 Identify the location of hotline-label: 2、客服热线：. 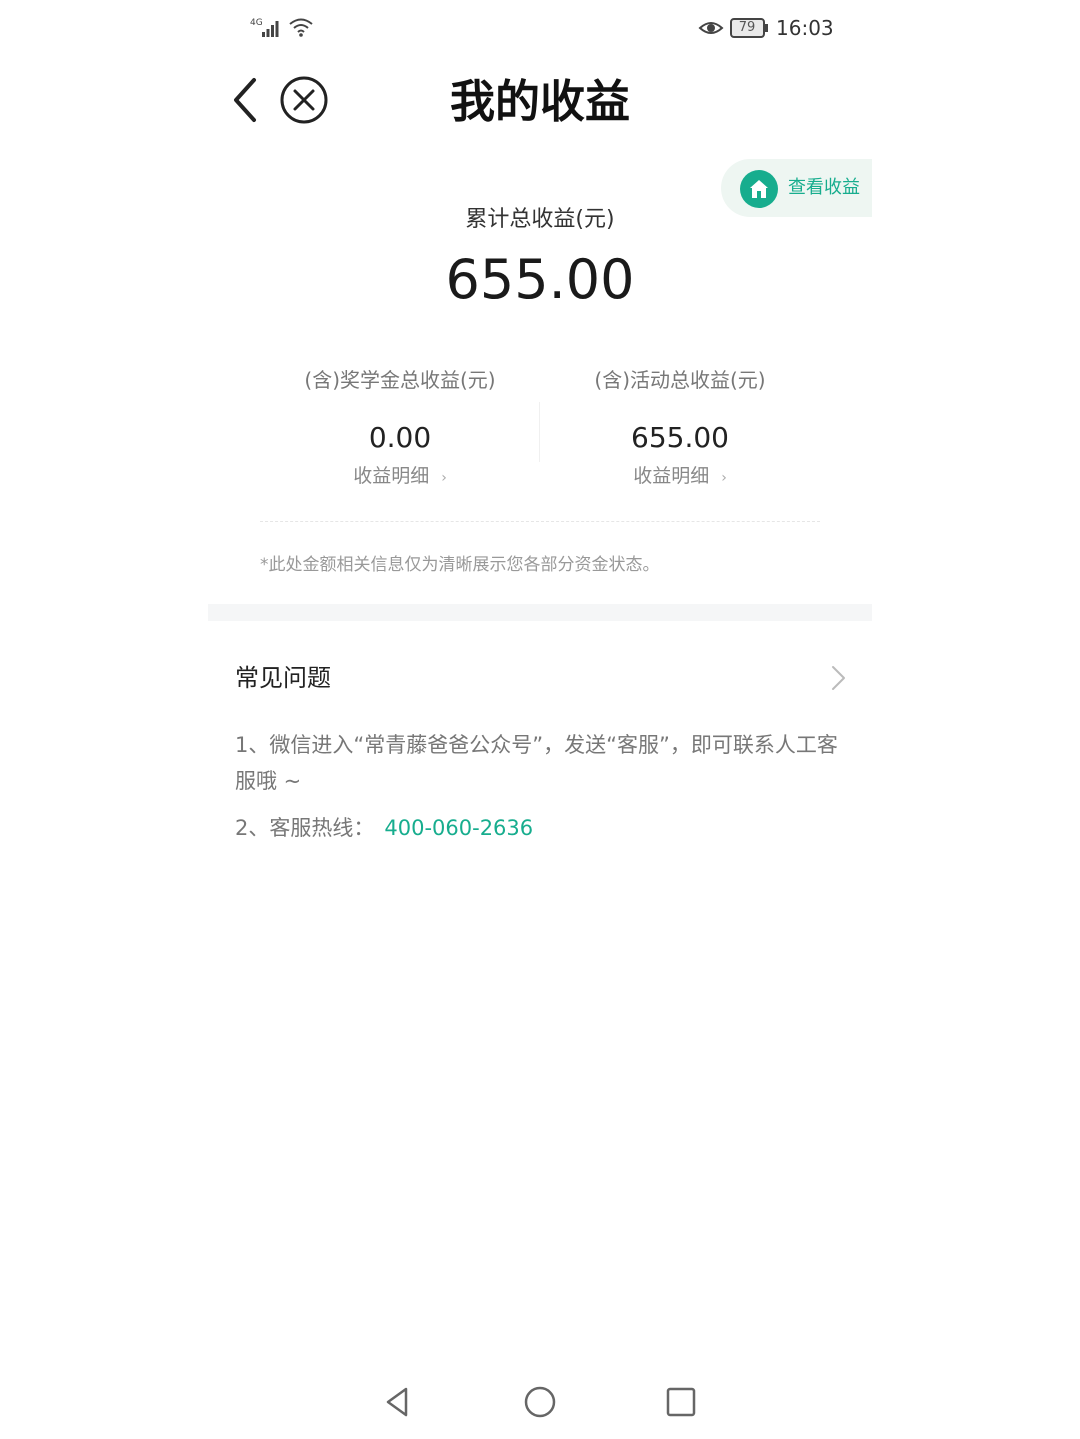
(305, 828).